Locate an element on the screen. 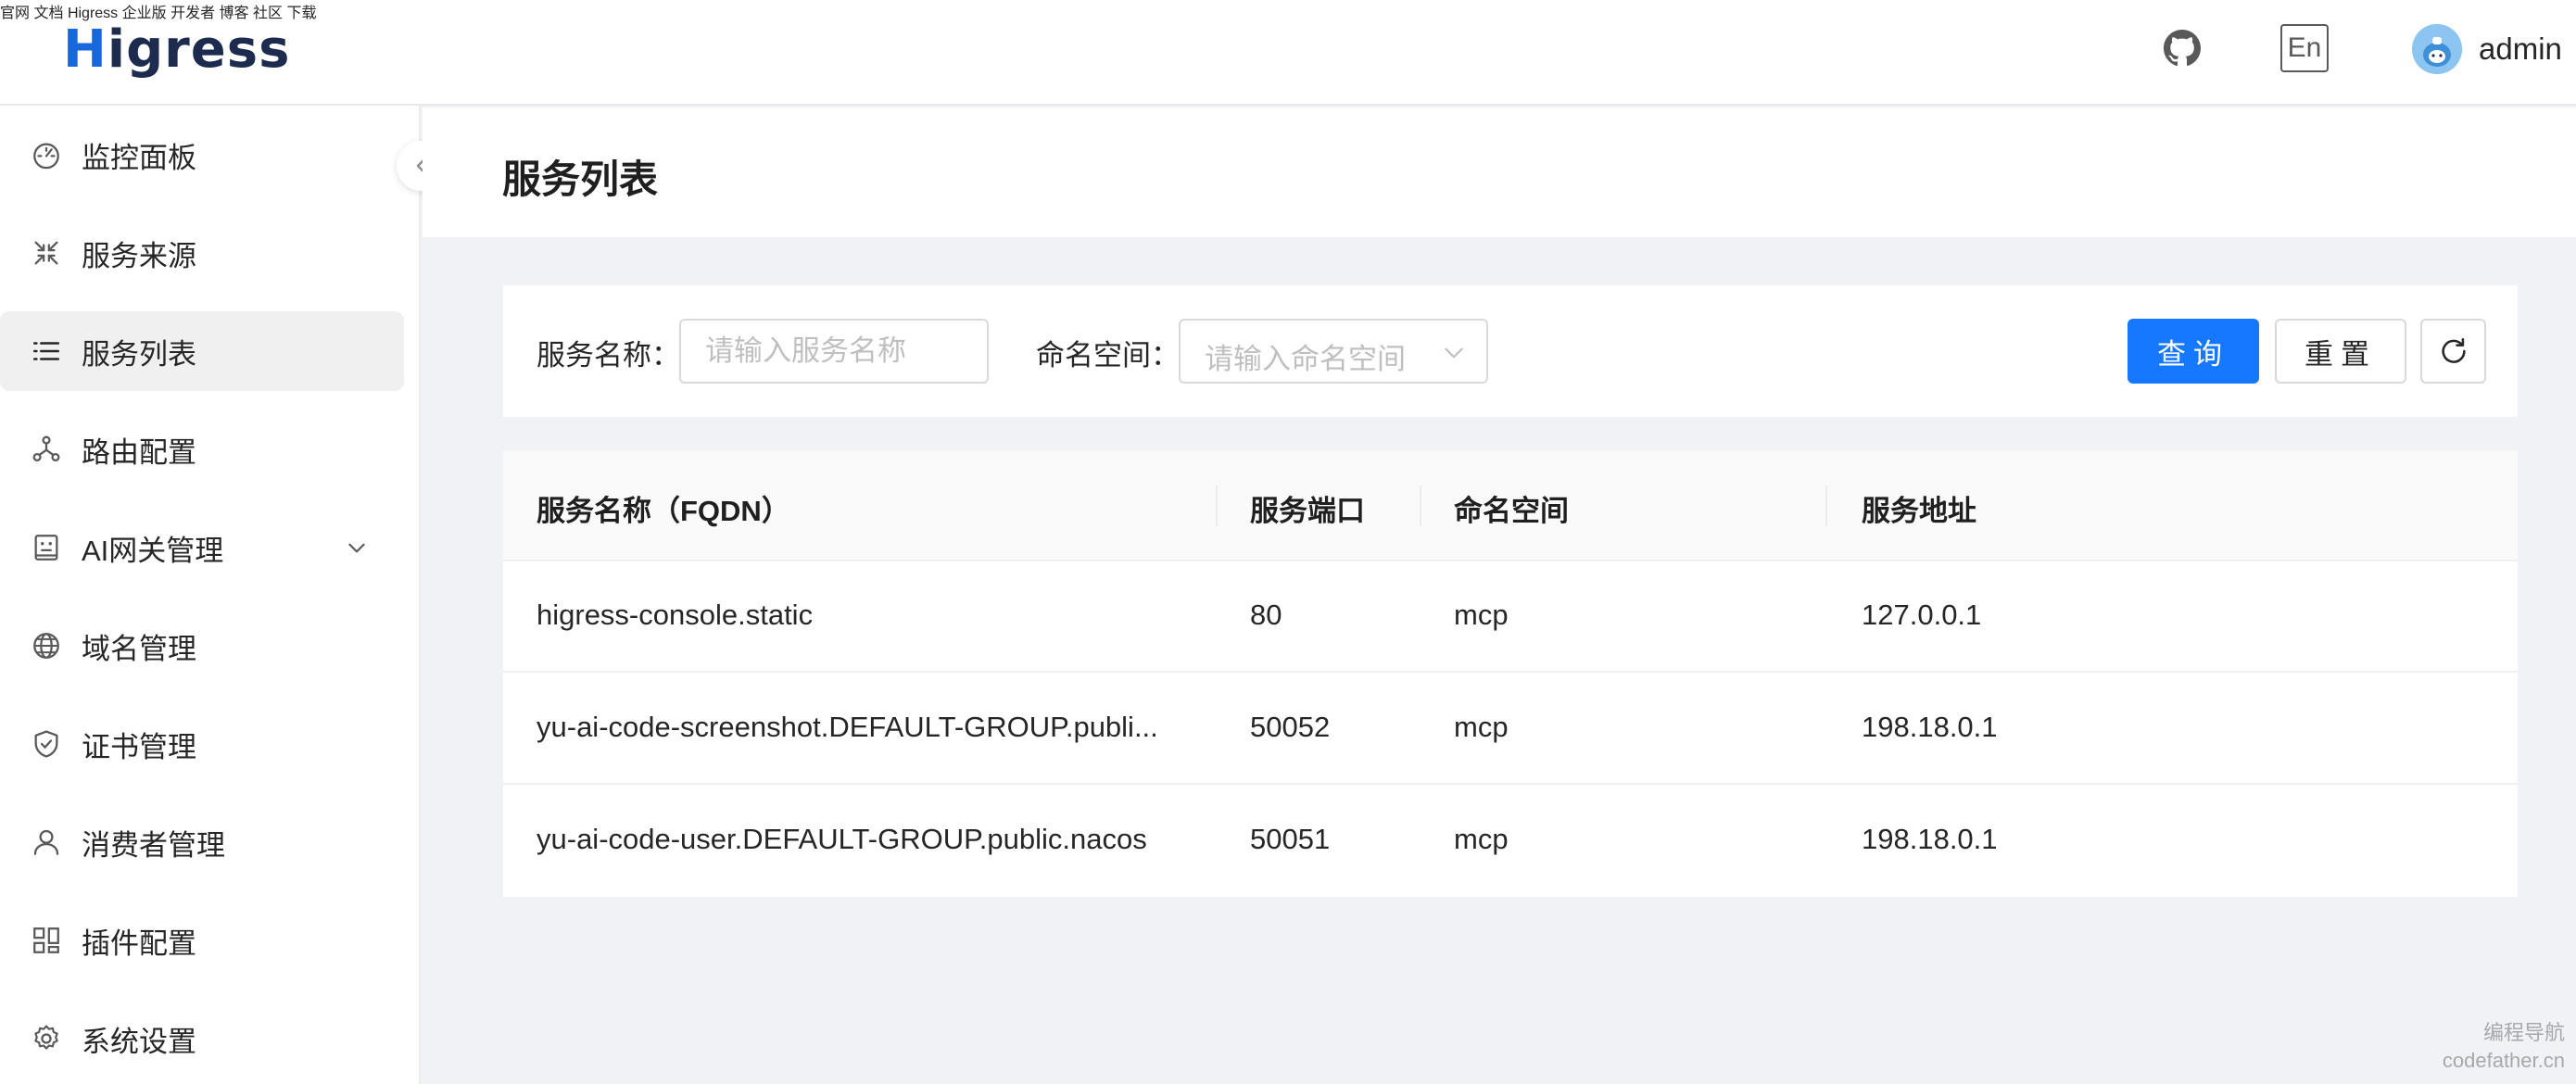 This screenshot has width=2576, height=1084. sidebar-item-routes: 路由配置 is located at coordinates (202, 449).